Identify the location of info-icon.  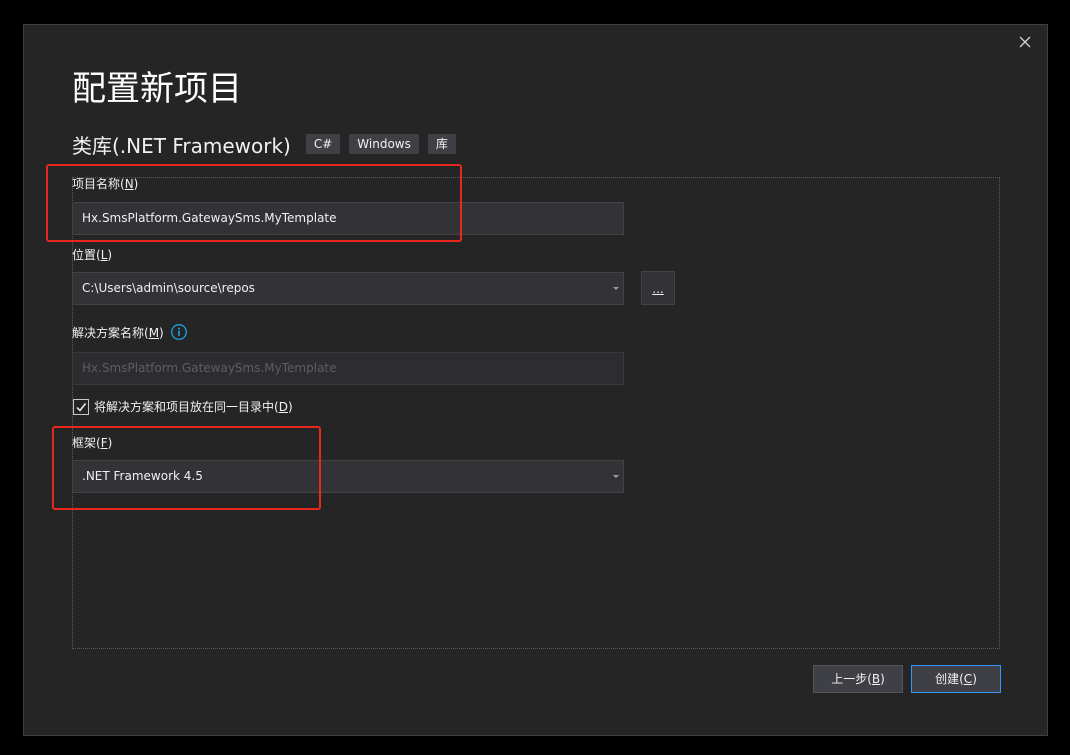
(179, 332).